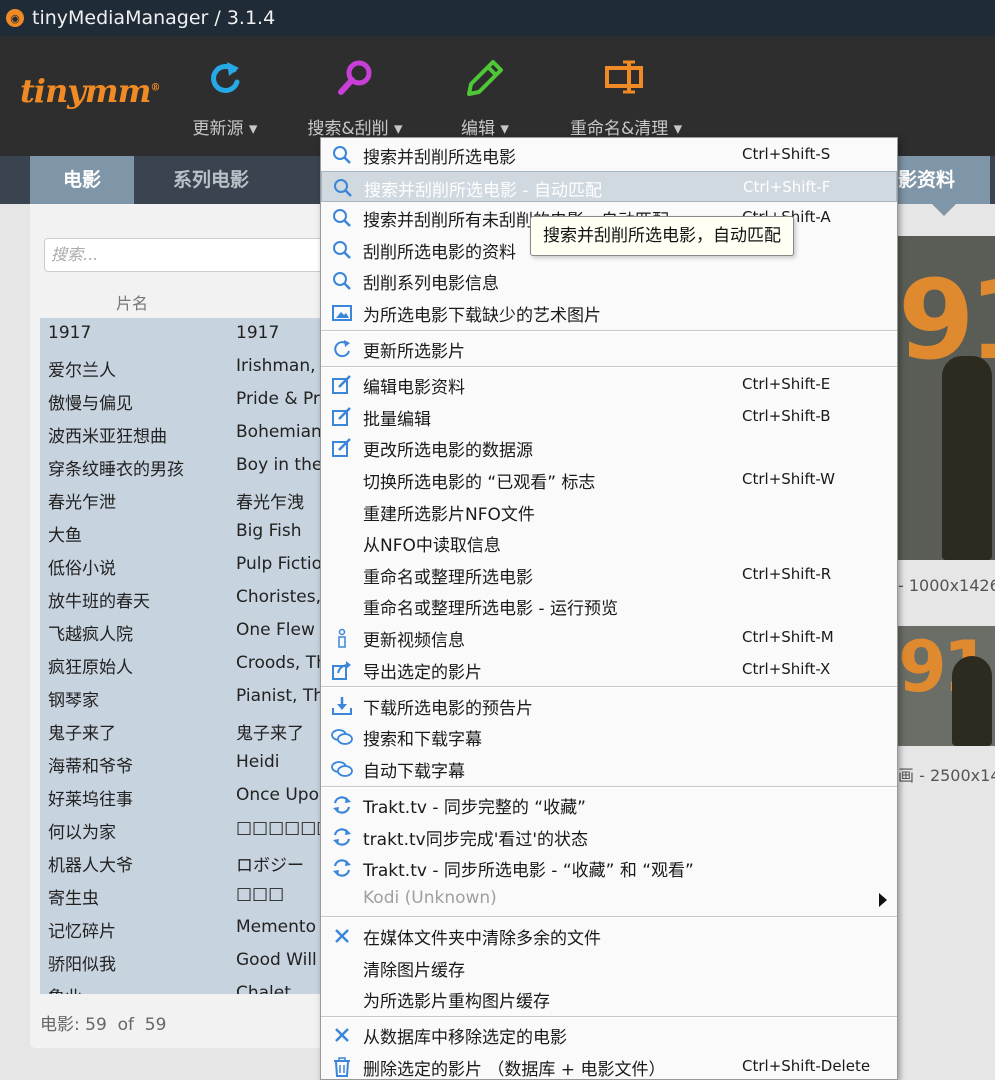 The image size is (995, 1080). I want to click on menu-item-shortcut: Ctrl+Shift-F, so click(787, 186).